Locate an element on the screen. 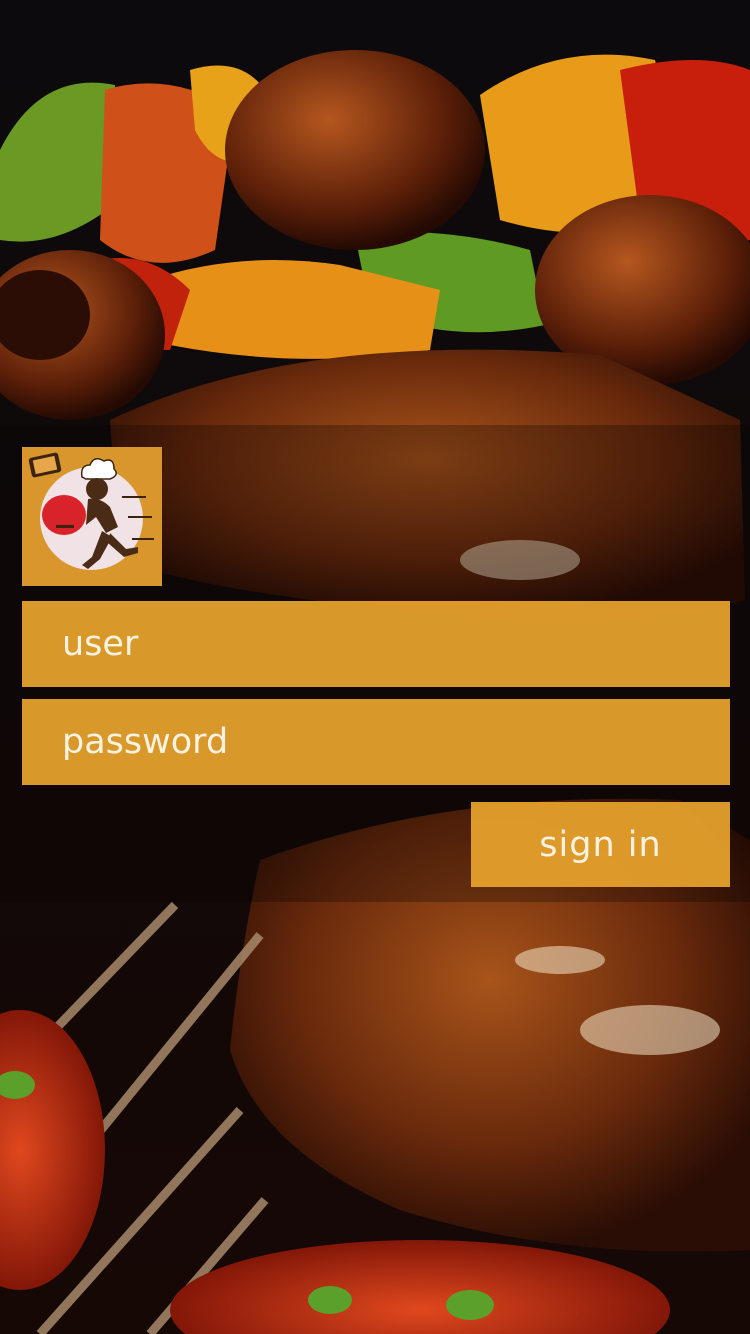 This screenshot has width=750, height=1334. sign-in-button: sign in is located at coordinates (600, 844).